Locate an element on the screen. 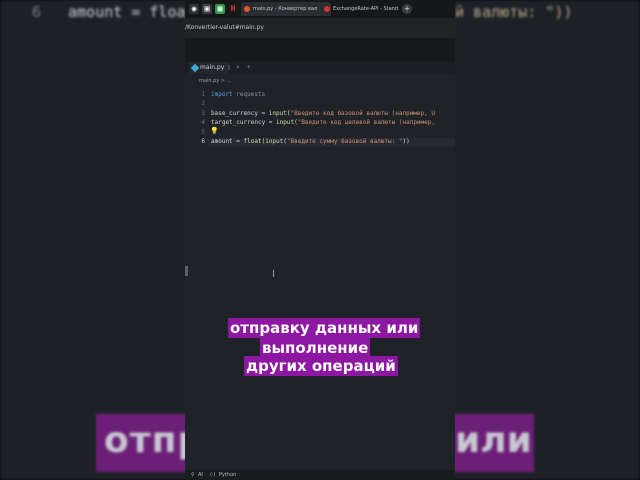 This screenshot has height=480, width=640. ide-toolbar is located at coordinates (320, 50).